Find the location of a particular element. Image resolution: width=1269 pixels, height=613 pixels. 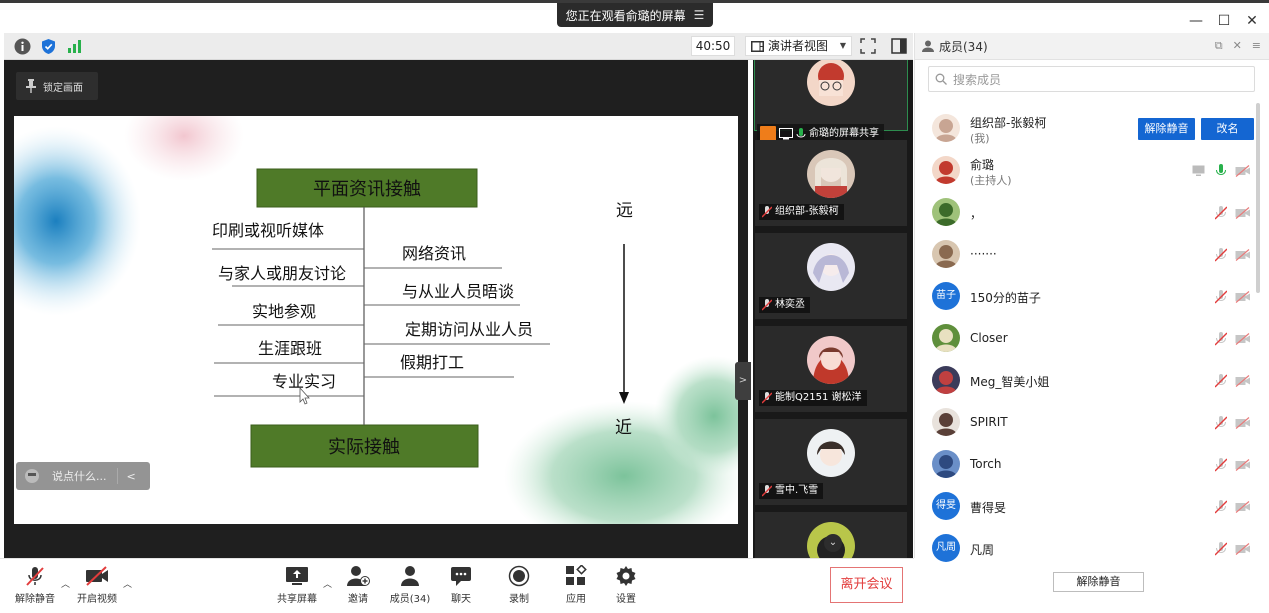

minimize-button: — is located at coordinates (1196, 21).